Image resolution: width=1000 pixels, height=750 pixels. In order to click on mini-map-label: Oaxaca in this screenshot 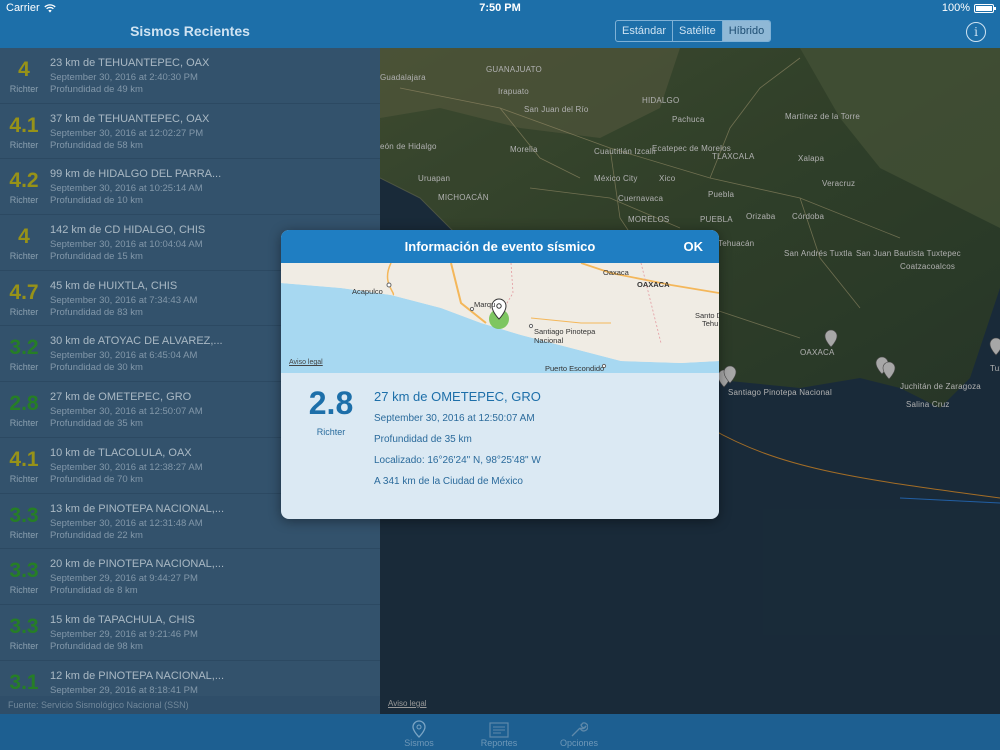, I will do `click(616, 272)`.